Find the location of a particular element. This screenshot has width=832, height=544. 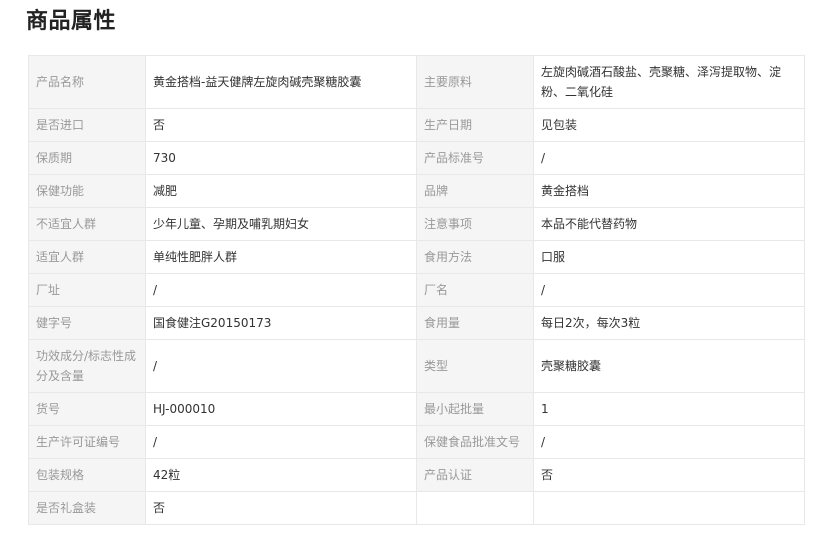

table-row: 是否进口 否 生产日期 见包装 is located at coordinates (416, 125).